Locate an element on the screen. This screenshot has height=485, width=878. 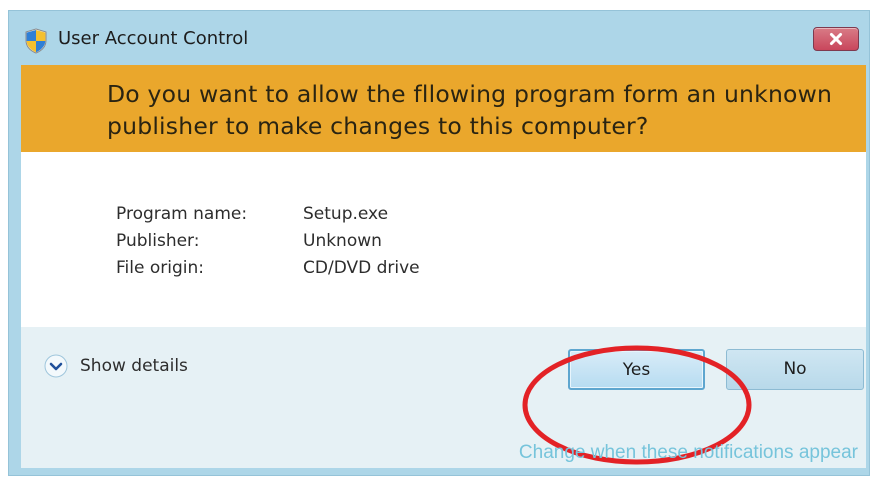
info-row-publisher: Publisher: Unknown is located at coordinates (249, 241).